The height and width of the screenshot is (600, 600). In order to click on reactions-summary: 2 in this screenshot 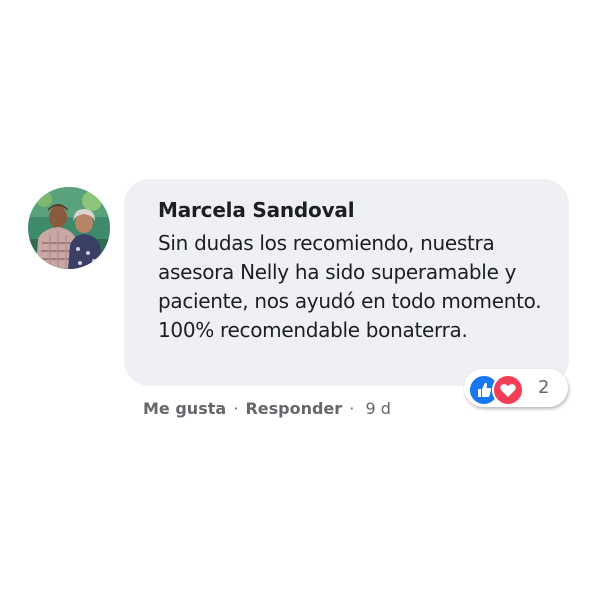, I will do `click(516, 388)`.